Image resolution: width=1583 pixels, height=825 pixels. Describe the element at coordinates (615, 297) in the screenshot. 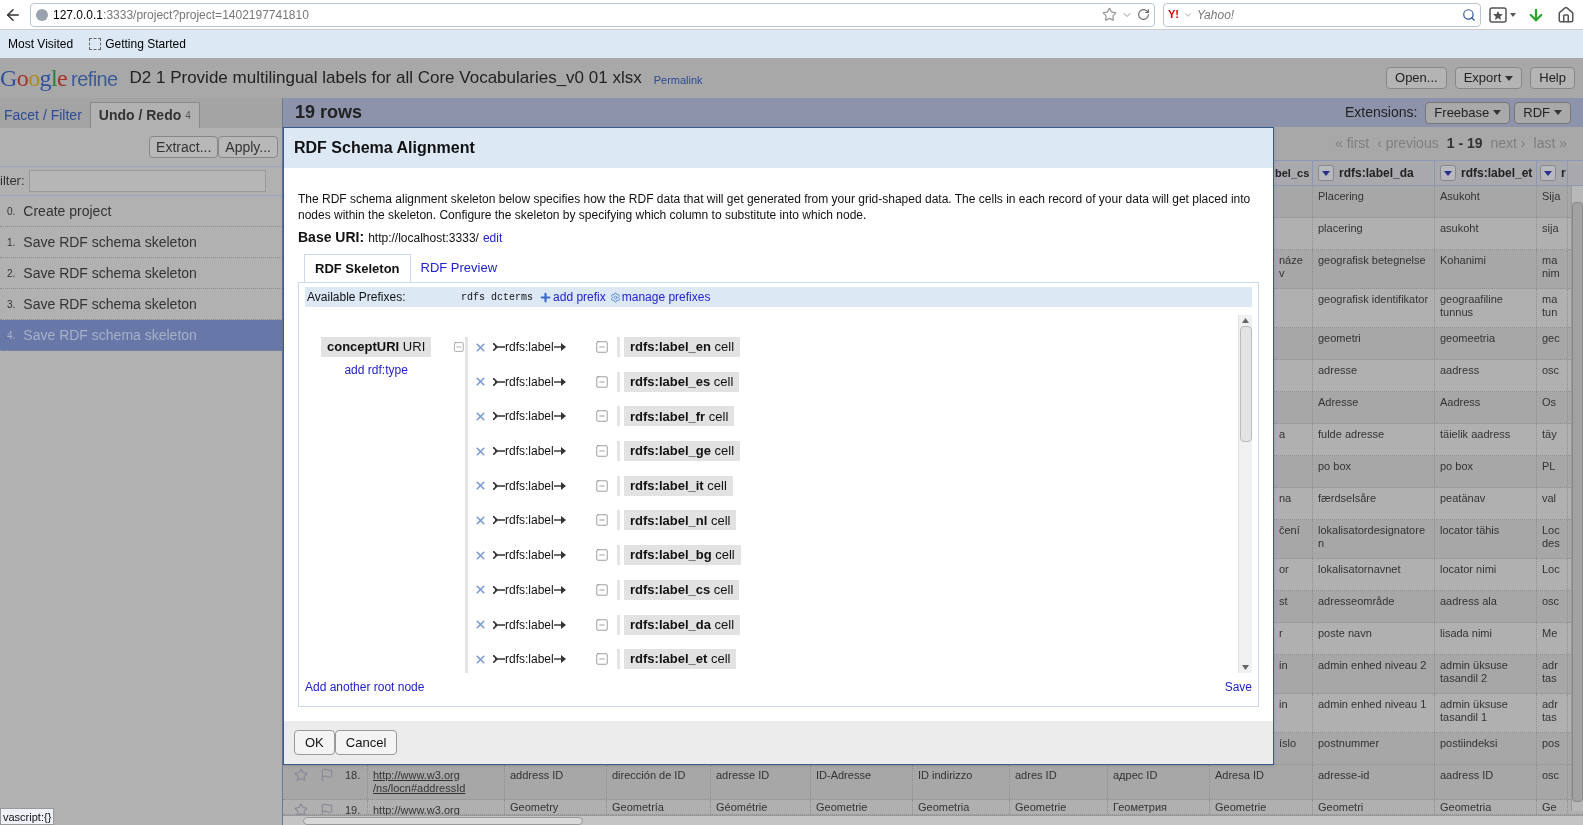

I see `settings-icon` at that location.